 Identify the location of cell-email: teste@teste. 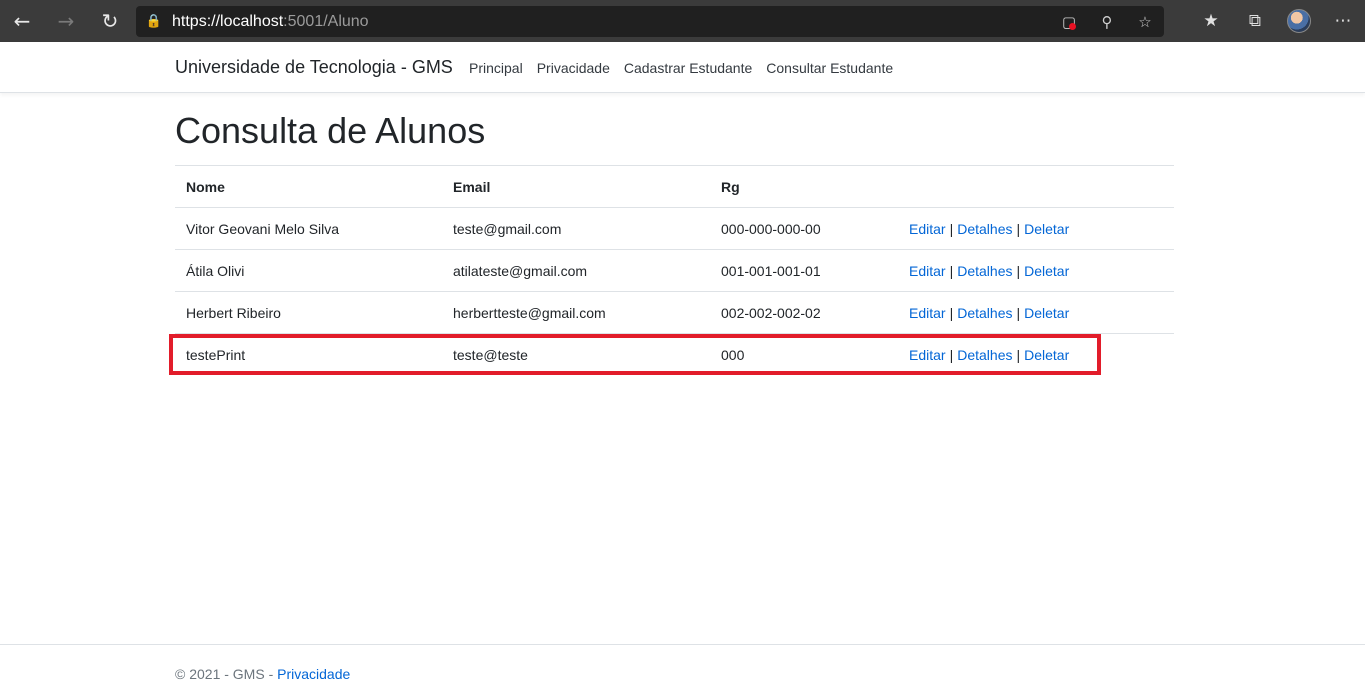
(576, 354).